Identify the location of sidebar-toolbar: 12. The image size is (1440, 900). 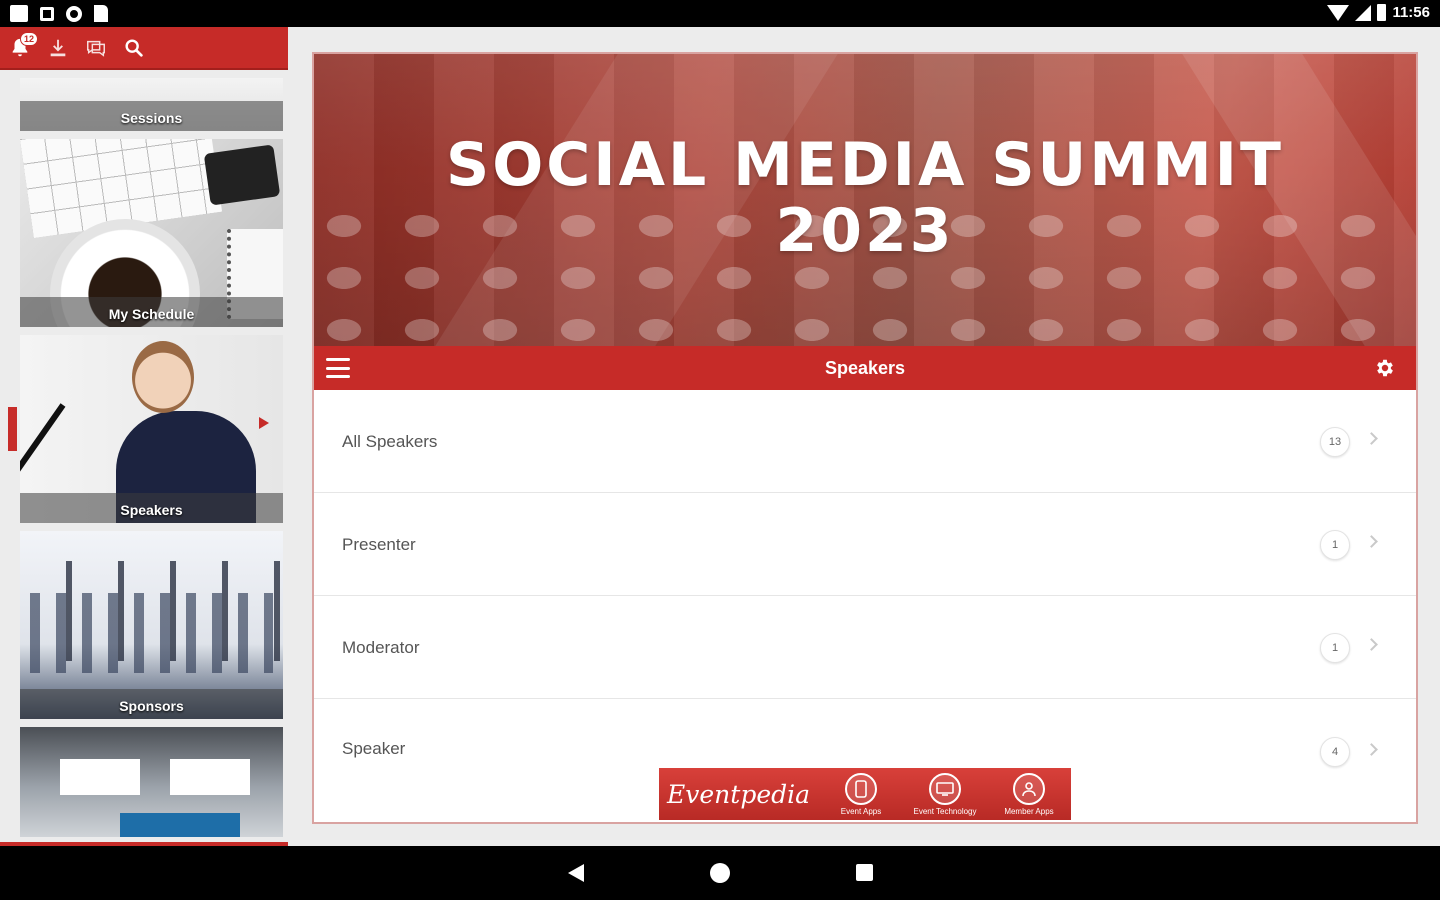
(144, 48).